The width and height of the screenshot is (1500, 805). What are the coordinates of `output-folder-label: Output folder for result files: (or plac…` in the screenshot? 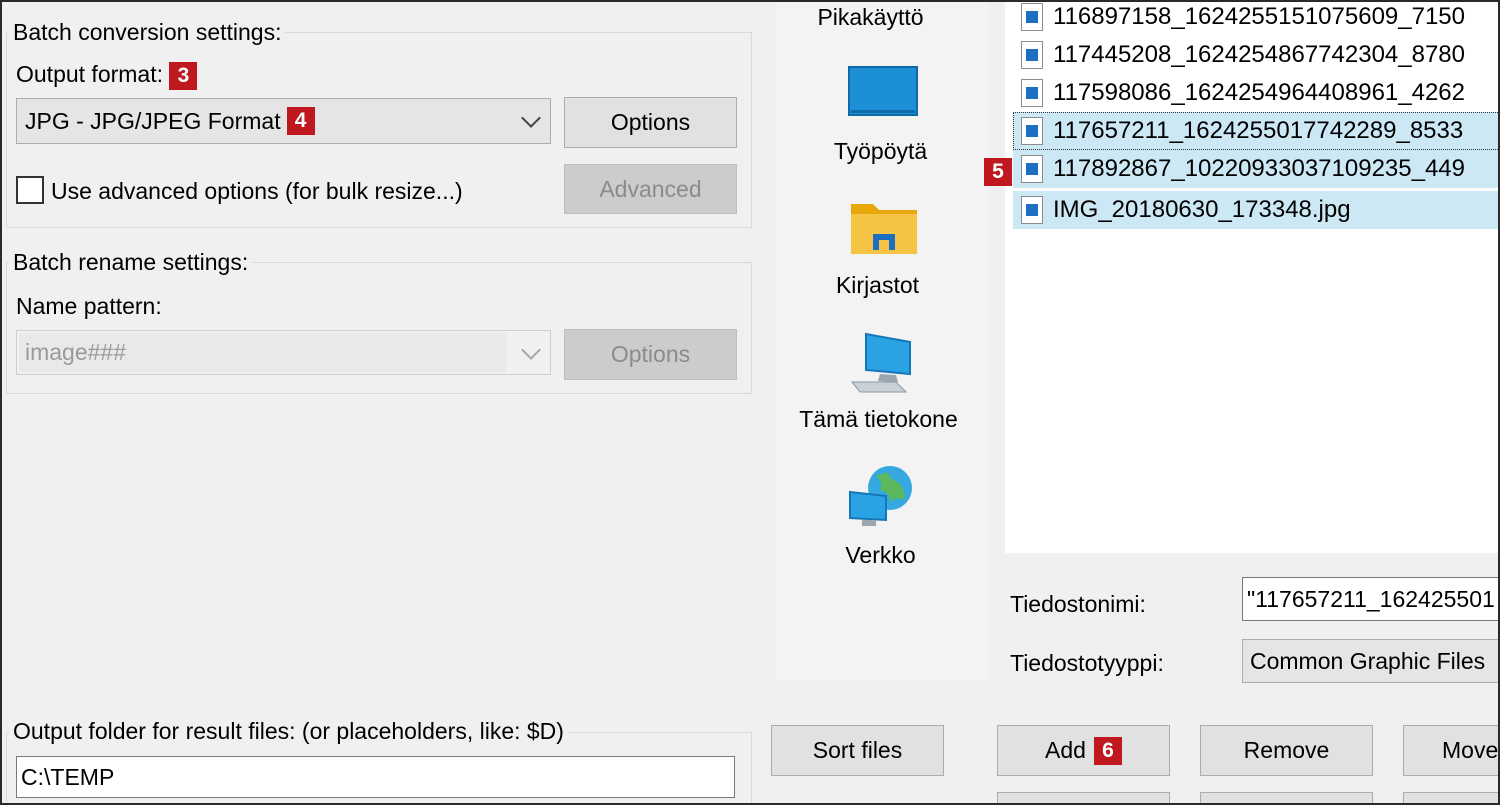 It's located at (288, 731).